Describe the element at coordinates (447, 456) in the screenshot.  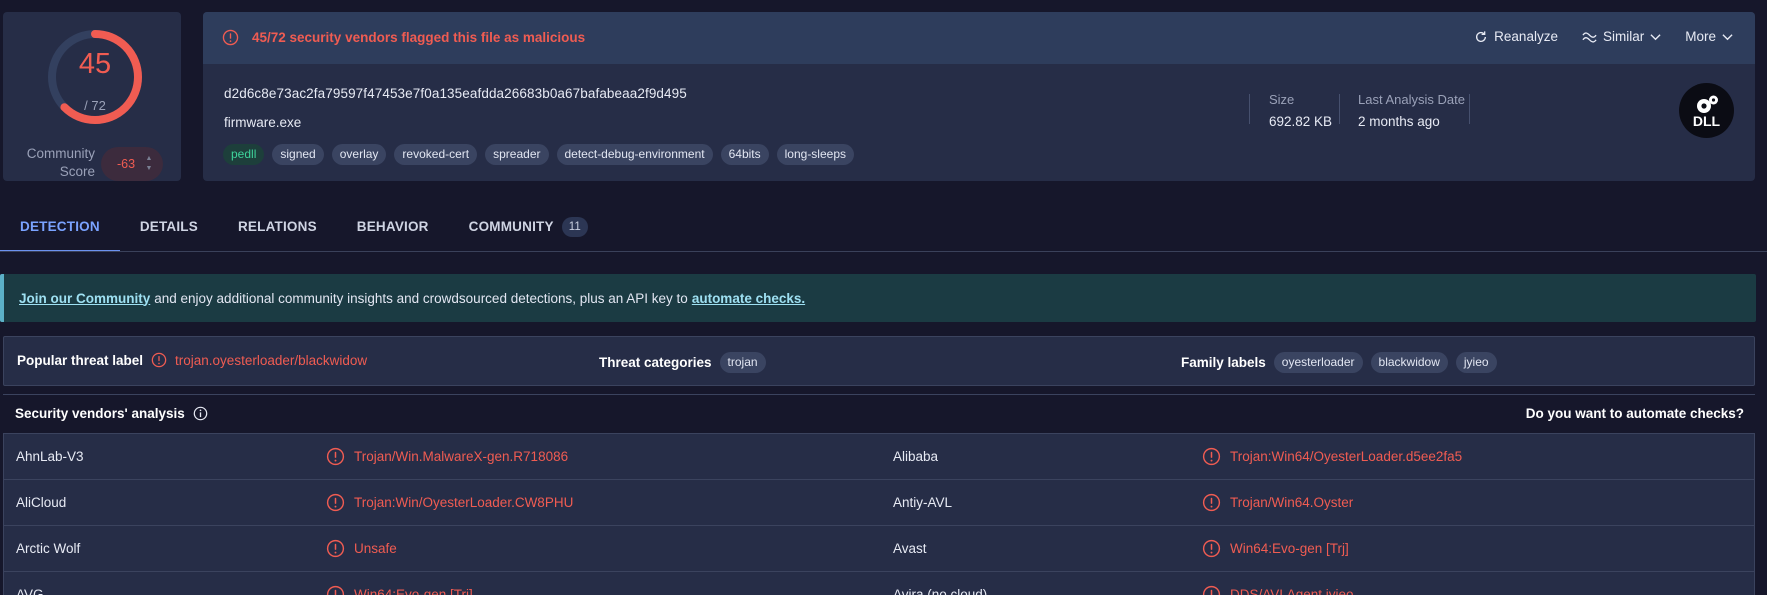
I see `vendor-result: Trojan/Win.MalwareX-gen.R718086` at that location.